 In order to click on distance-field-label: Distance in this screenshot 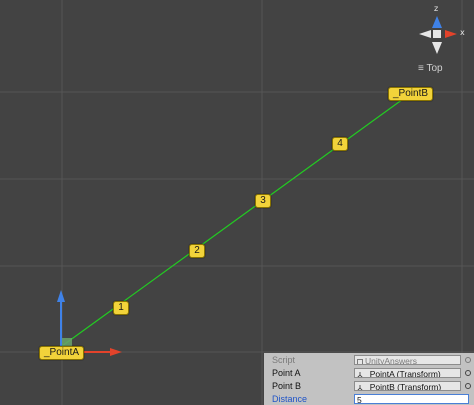, I will do `click(290, 399)`.